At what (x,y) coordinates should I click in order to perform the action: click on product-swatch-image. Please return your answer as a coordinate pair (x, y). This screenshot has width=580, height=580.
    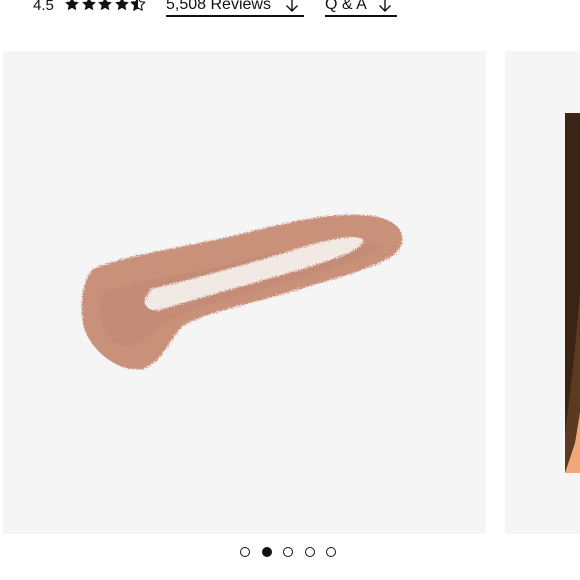
    Looking at the image, I should click on (242, 292).